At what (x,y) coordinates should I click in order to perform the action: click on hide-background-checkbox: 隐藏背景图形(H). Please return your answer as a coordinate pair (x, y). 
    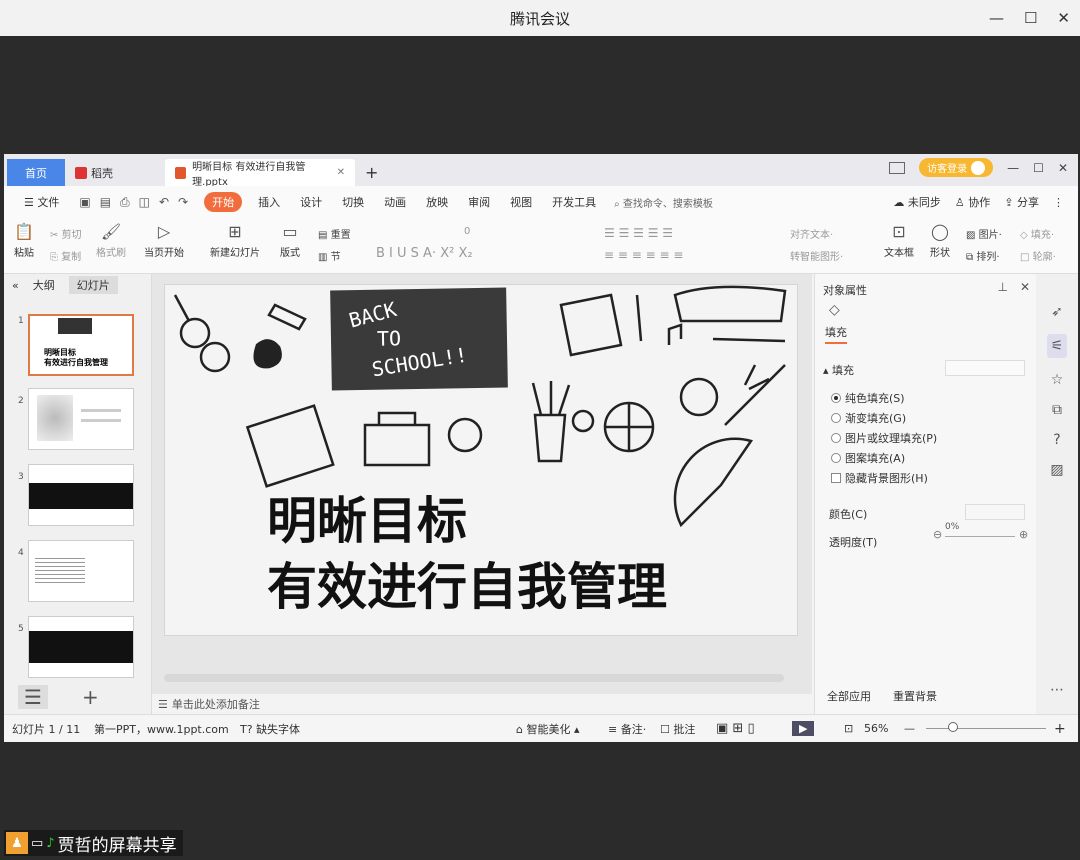
    Looking at the image, I should click on (879, 478).